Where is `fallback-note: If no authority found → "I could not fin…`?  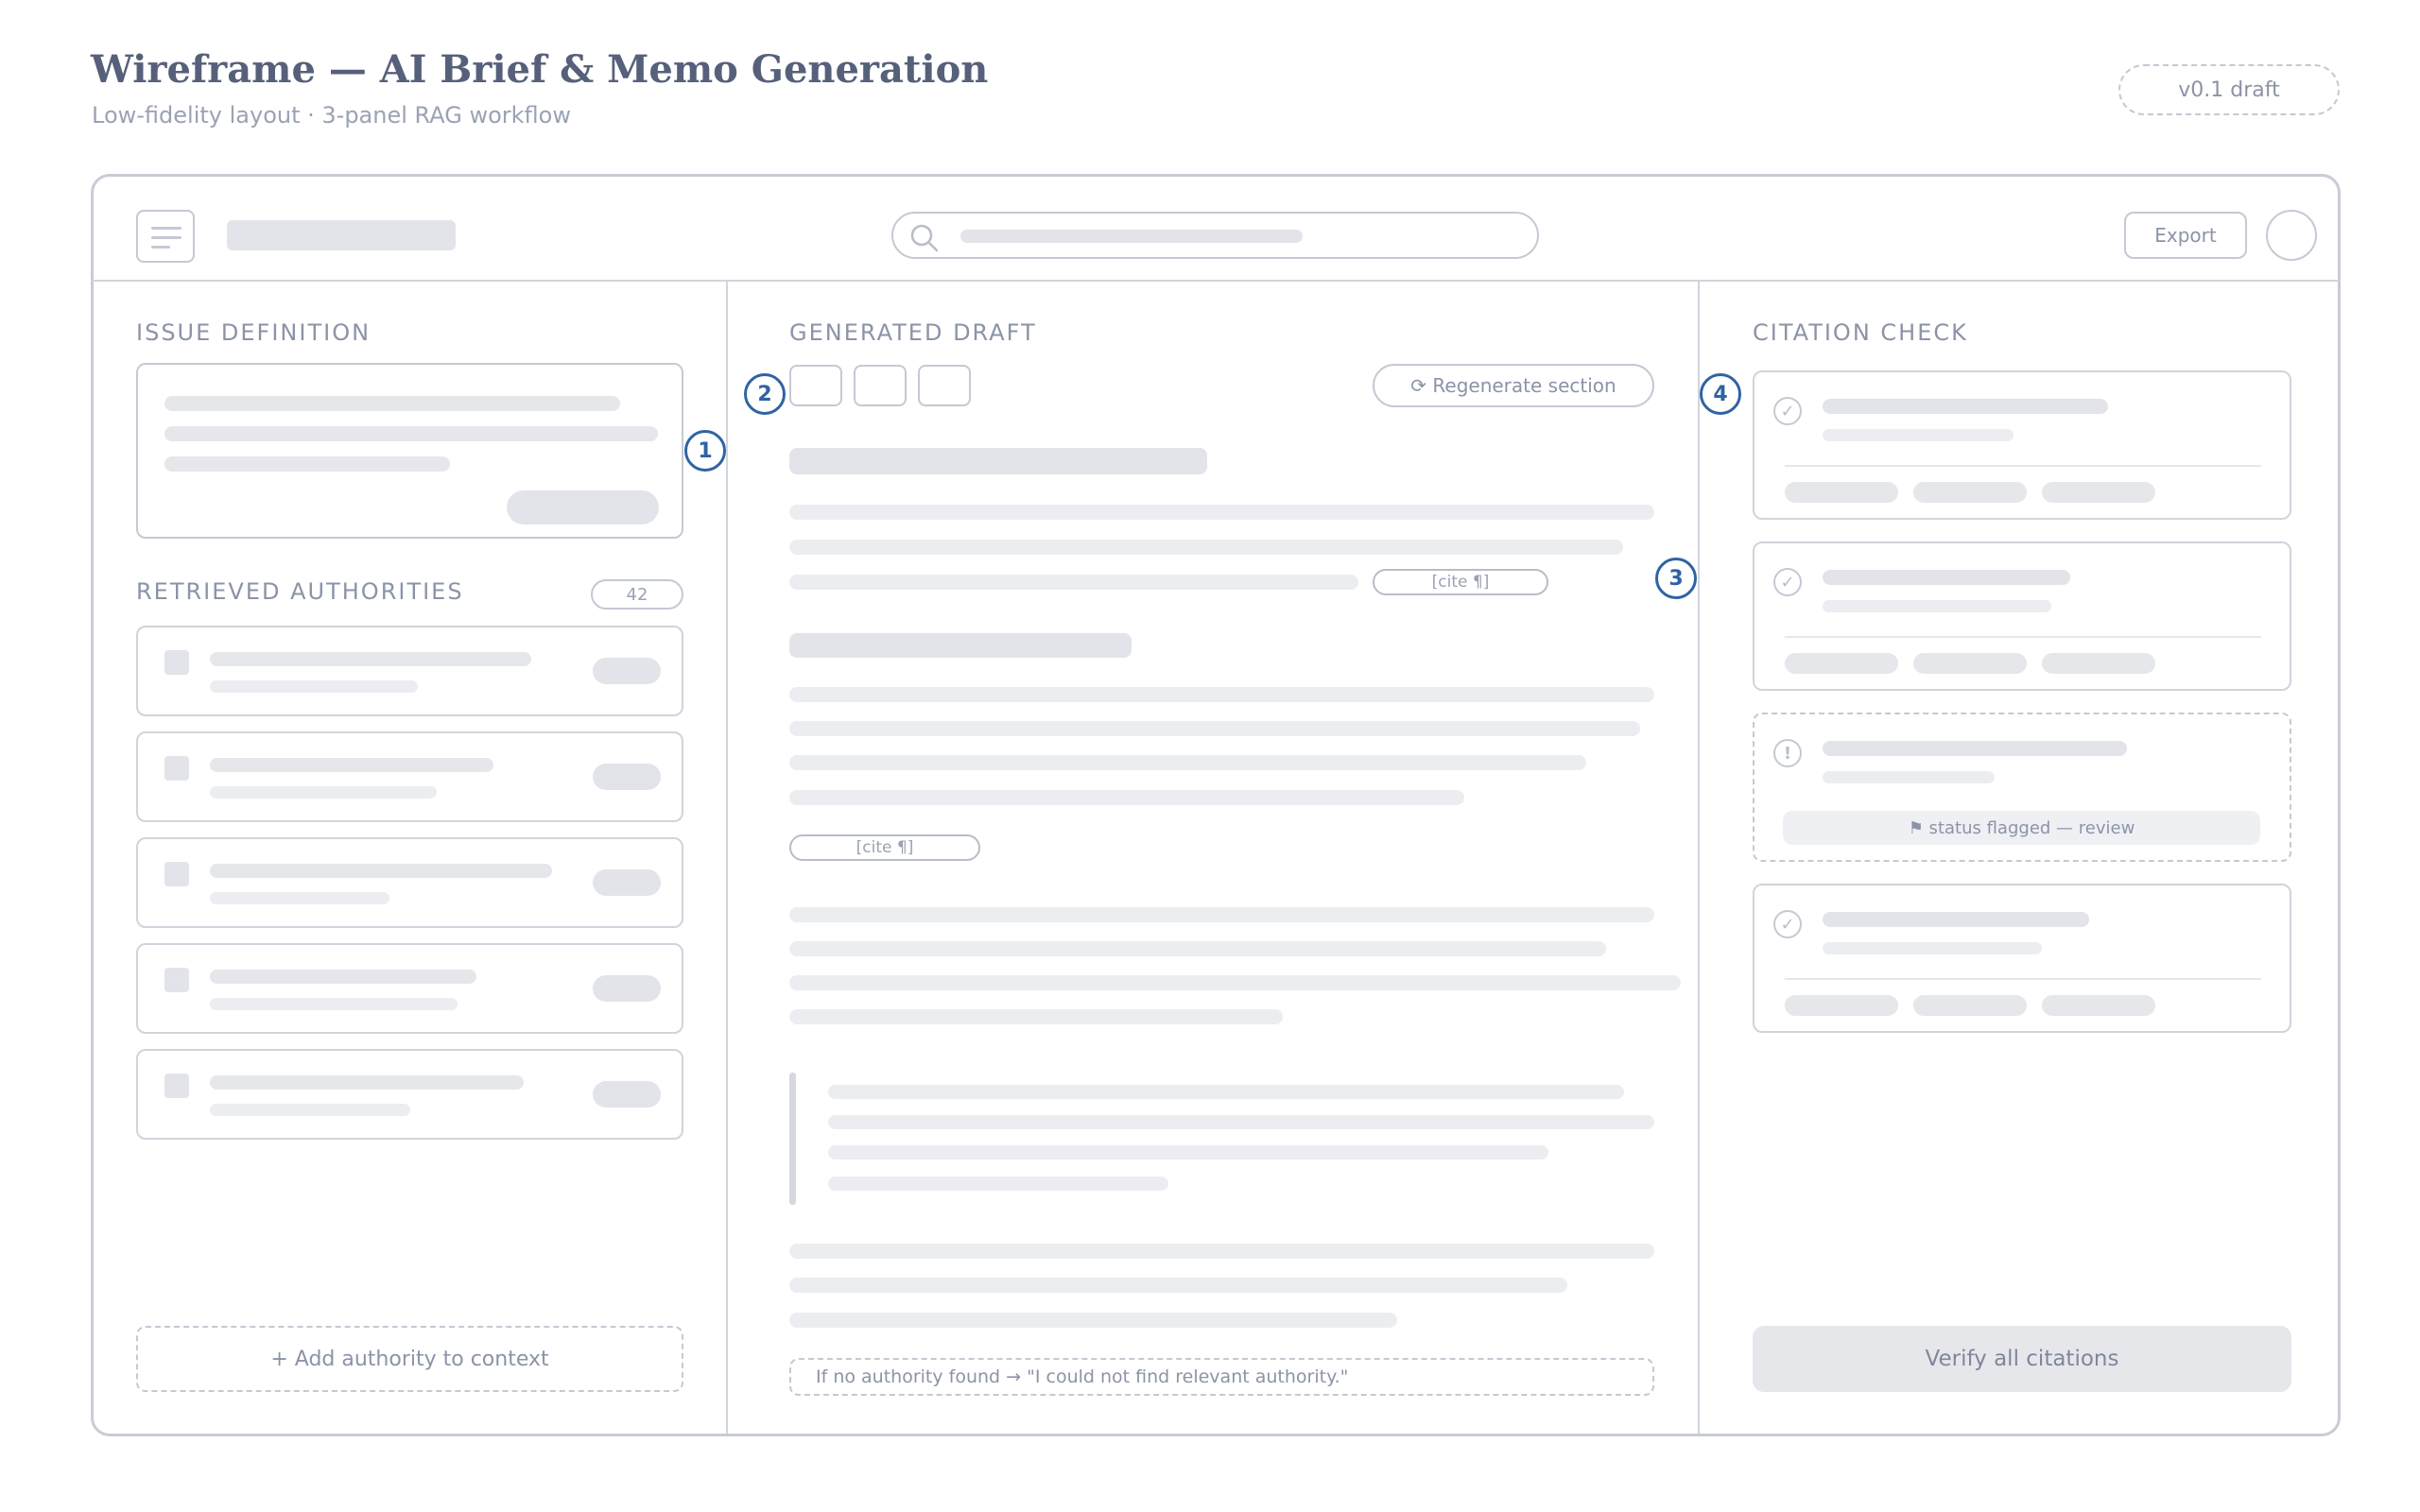 fallback-note: If no authority found → "I could not fin… is located at coordinates (1221, 1377).